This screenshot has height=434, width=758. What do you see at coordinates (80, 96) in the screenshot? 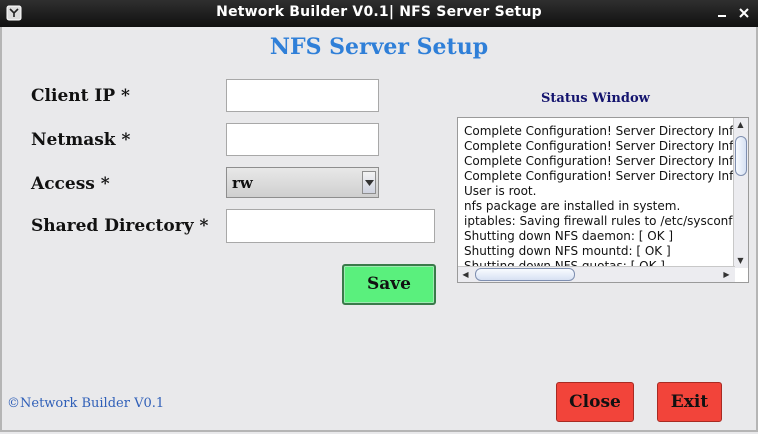
I see `client-ip-label: Client IP *` at bounding box center [80, 96].